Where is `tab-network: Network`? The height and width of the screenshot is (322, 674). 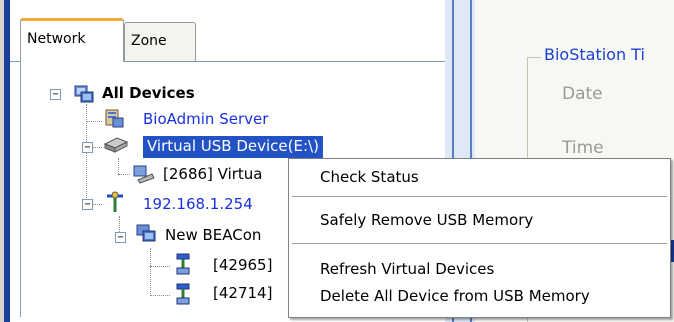
tab-network: Network is located at coordinates (72, 40).